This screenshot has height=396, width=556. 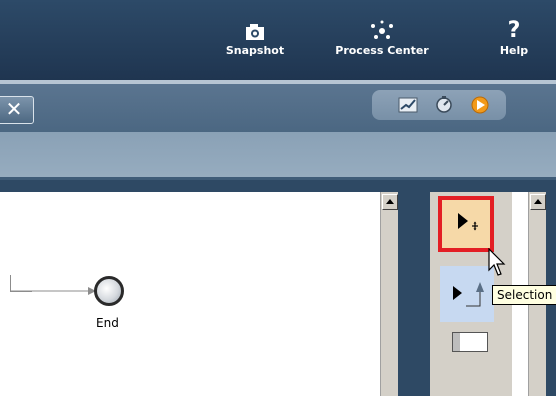 I want to click on sequence-flow-arrow, so click(x=53, y=291).